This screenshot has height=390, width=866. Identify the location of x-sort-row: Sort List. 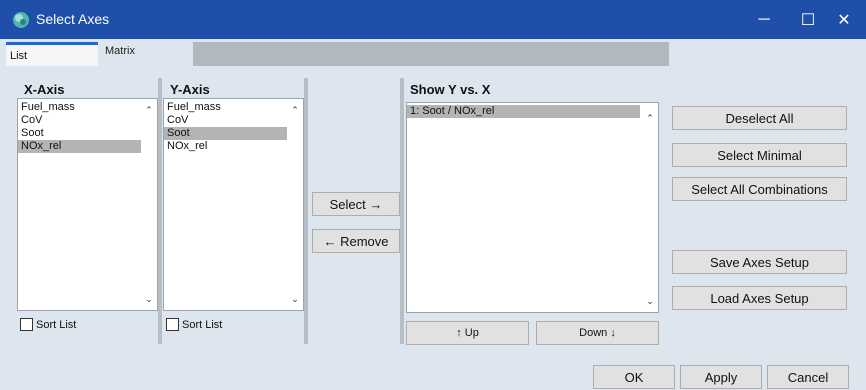
(48, 324).